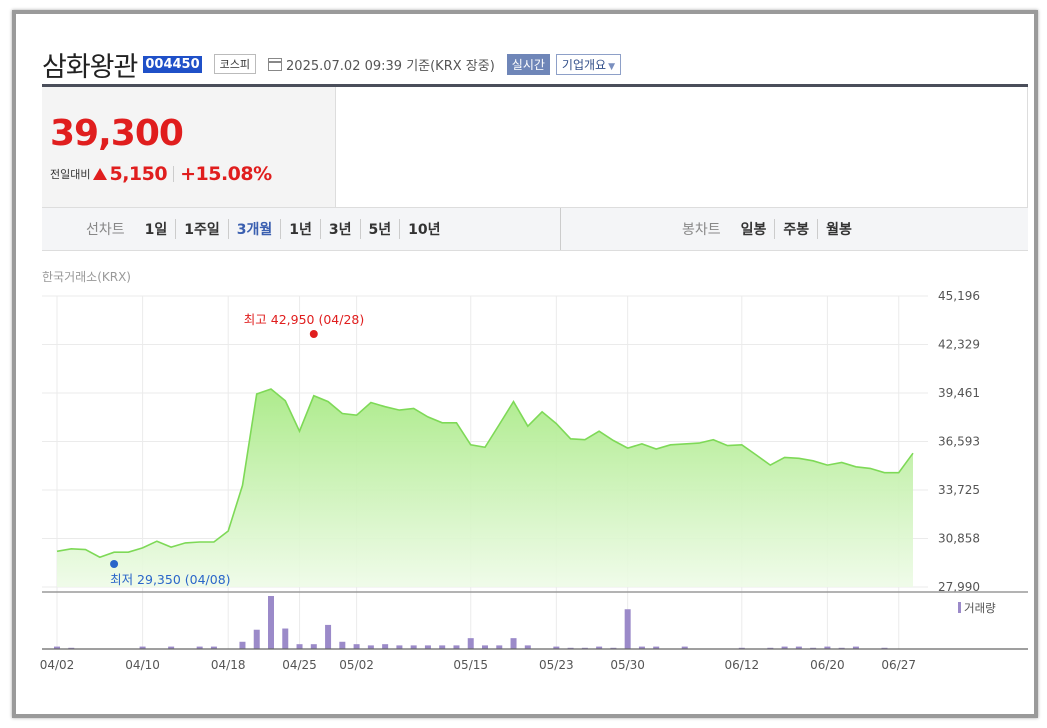 Image resolution: width=1047 pixels, height=728 pixels. Describe the element at coordinates (299, 665) in the screenshot. I see `x-tick-label: 04/25` at that location.